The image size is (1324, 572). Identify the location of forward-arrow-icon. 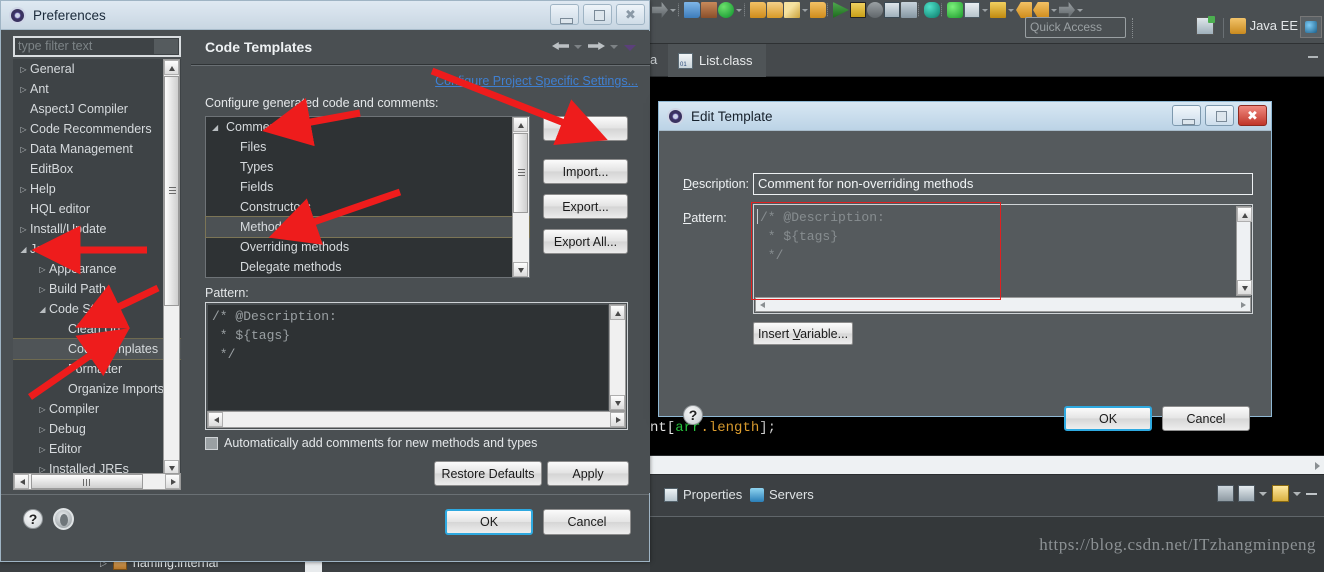
(596, 46).